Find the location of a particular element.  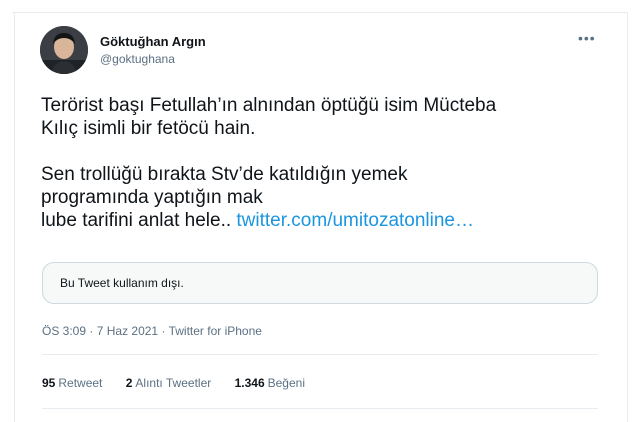

author-name: Göktuğhan Argın is located at coordinates (153, 41).